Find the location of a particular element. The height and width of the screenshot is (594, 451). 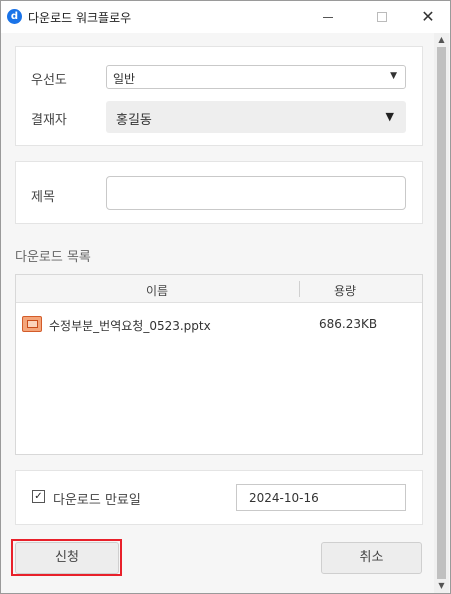

vertical-scrollbar: ▲ ▼ is located at coordinates (441, 313).